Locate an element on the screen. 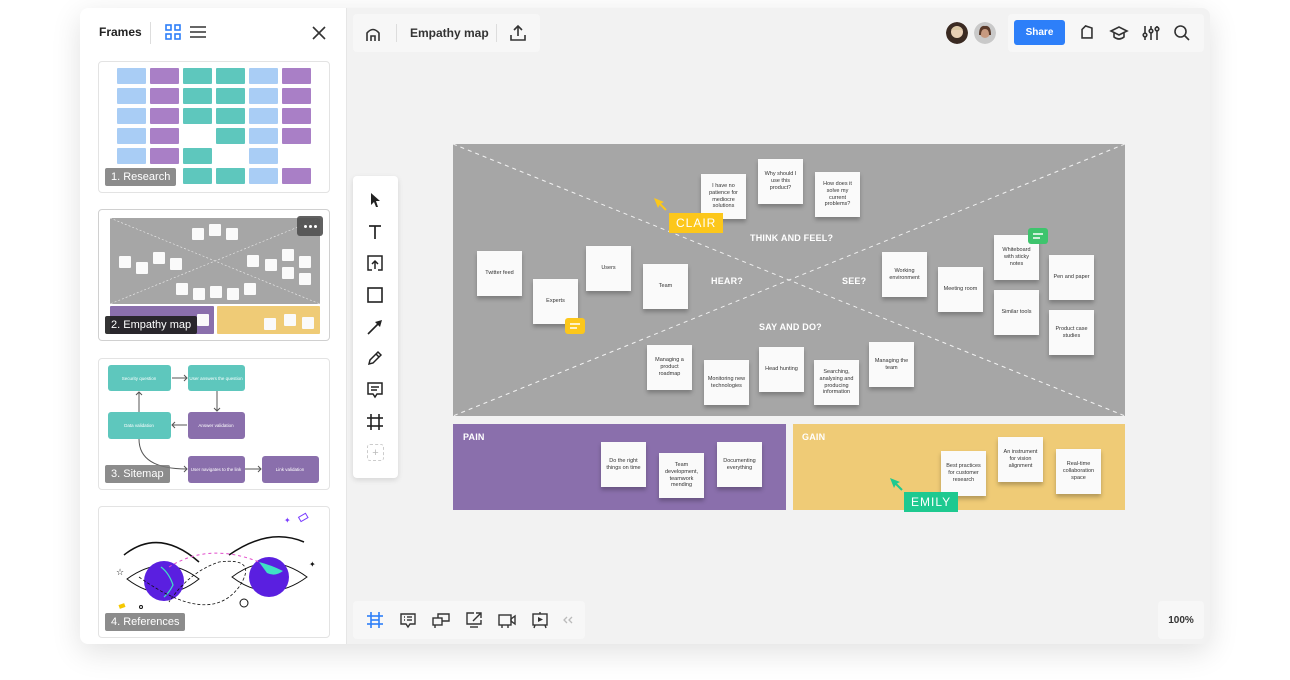  frame-label: 3. Sitemap is located at coordinates (137, 474).